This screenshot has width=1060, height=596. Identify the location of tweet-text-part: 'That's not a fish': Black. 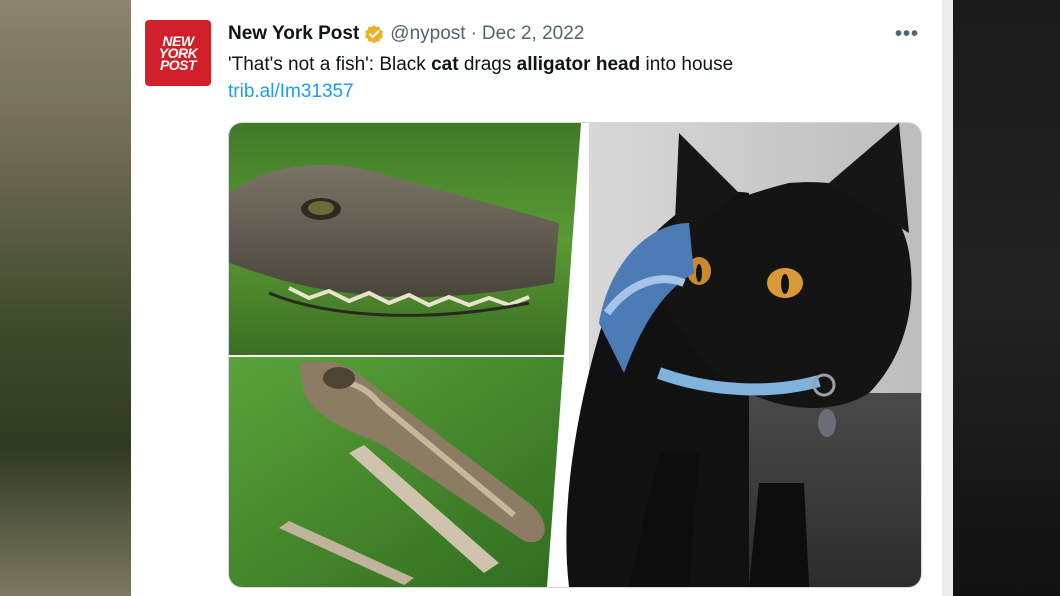
(330, 64).